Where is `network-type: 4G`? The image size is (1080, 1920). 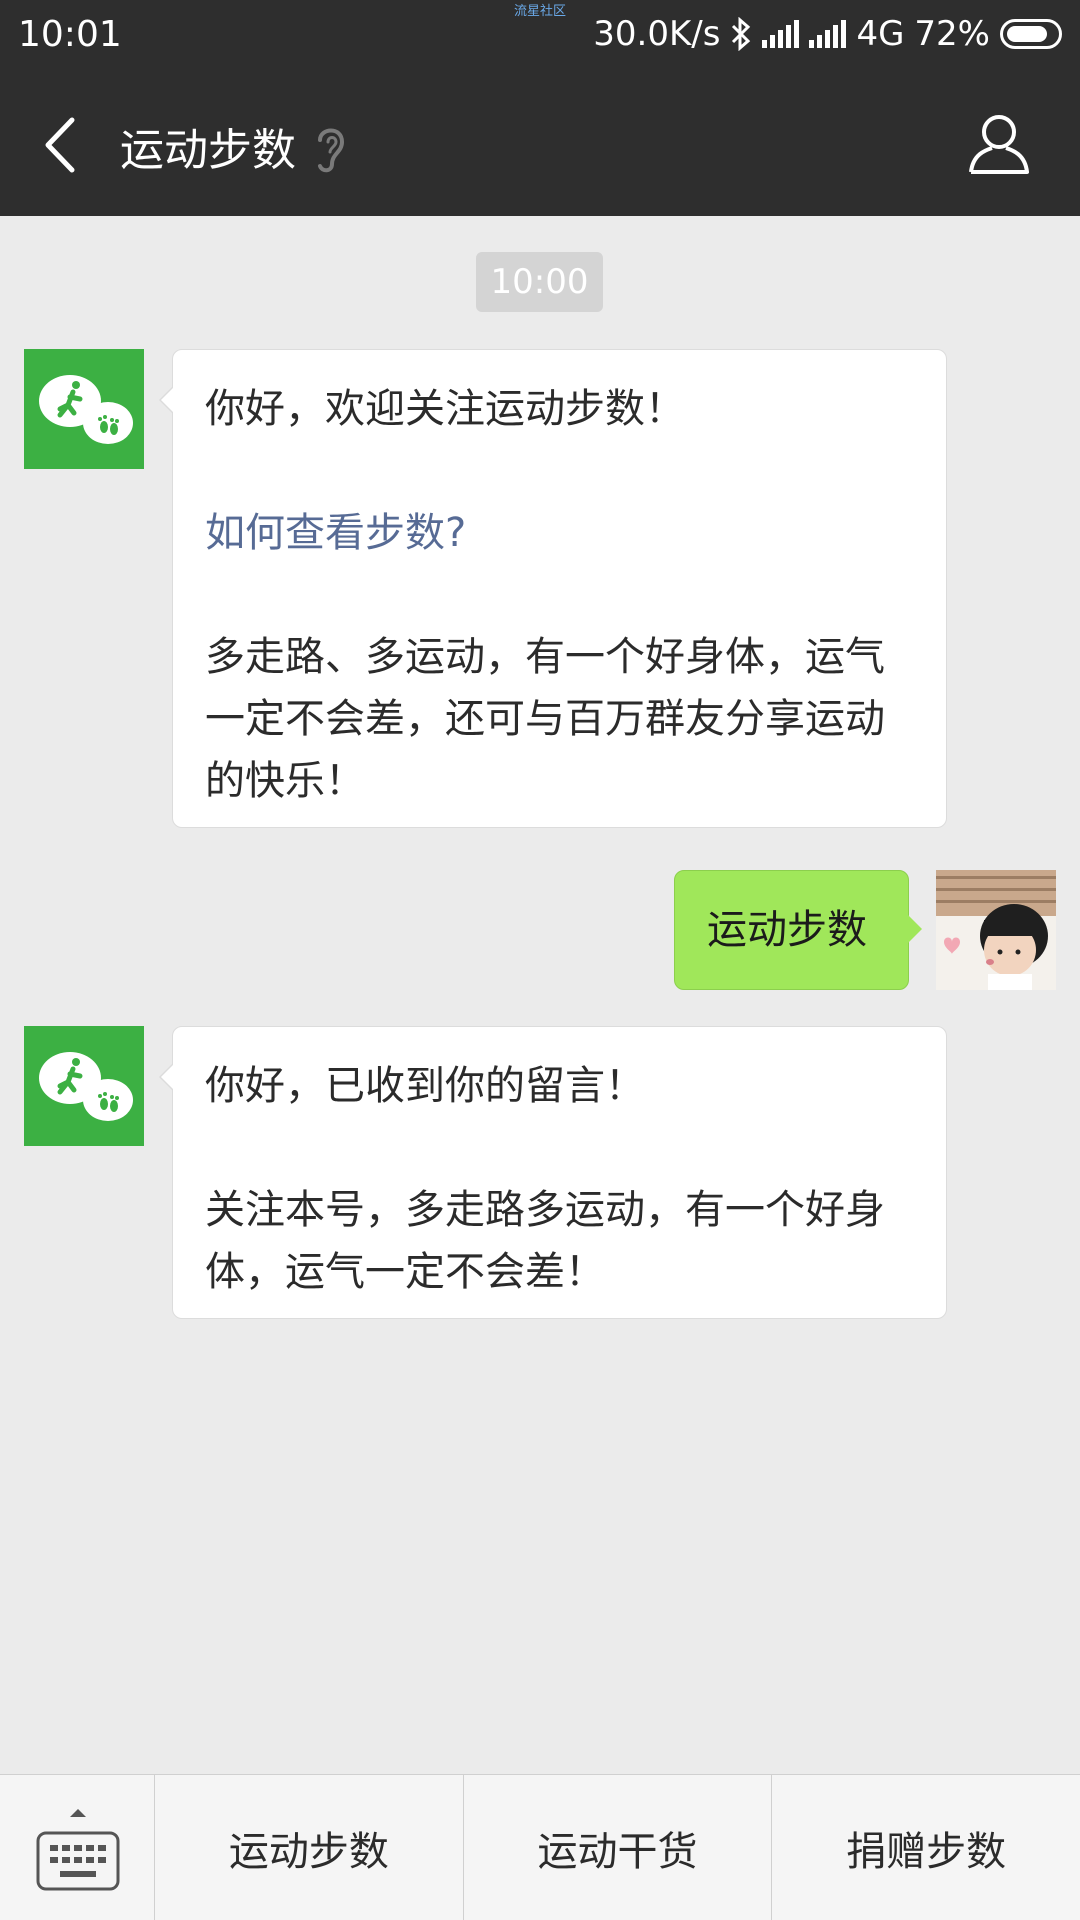 network-type: 4G is located at coordinates (880, 34).